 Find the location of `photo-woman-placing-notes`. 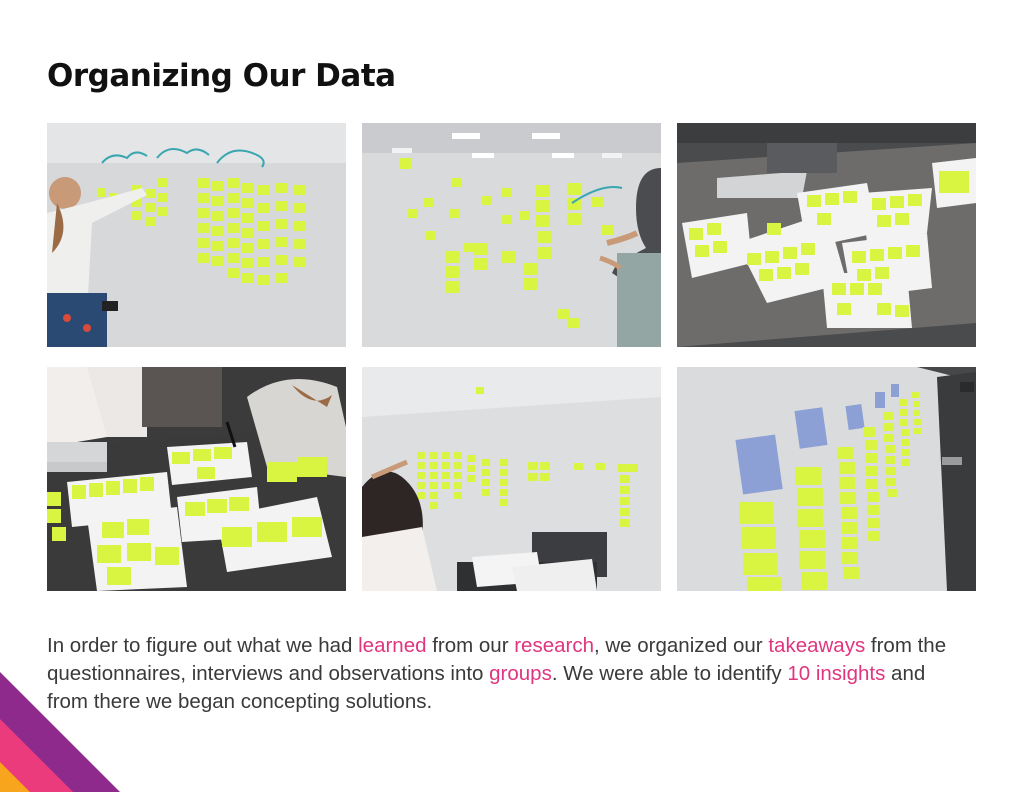

photo-woman-placing-notes is located at coordinates (511, 235).